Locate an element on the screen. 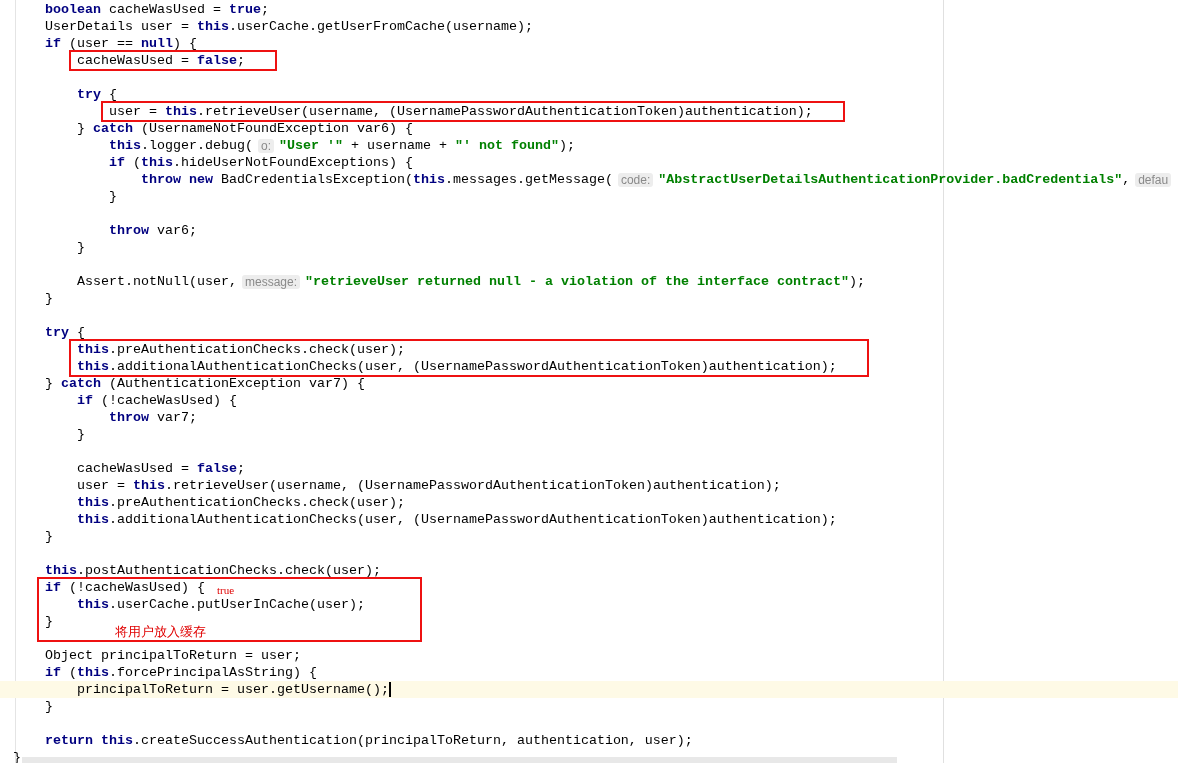 This screenshot has height=763, width=1178. code-text: return this.createSuccessAuthentication(principalToReturn, authentication, user); is located at coordinates (369, 740).